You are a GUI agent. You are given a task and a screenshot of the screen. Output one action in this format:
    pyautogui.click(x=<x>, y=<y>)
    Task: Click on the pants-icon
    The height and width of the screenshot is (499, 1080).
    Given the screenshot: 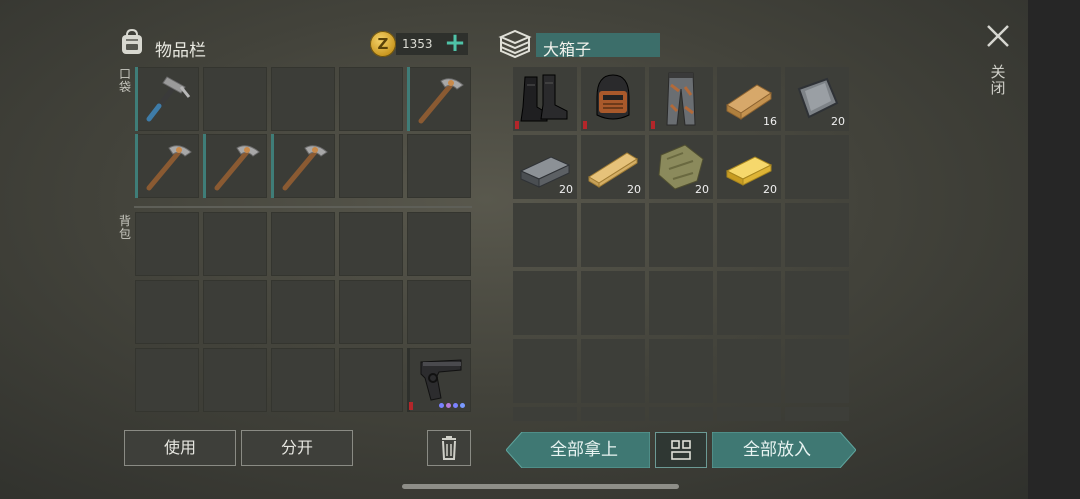 What is the action you would take?
    pyautogui.click(x=681, y=99)
    